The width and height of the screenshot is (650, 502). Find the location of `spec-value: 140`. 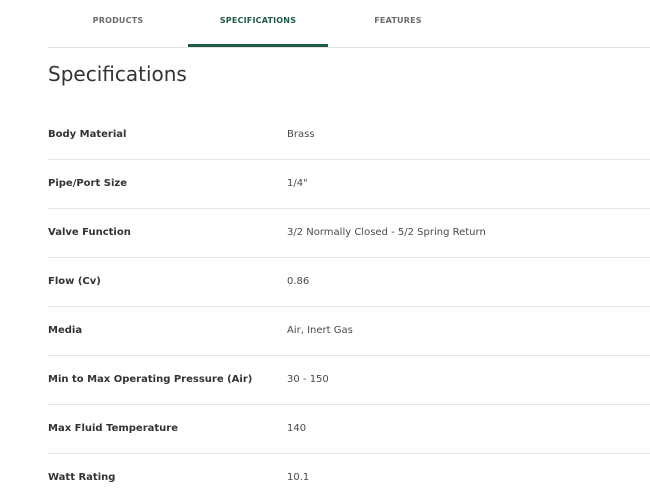

spec-value: 140 is located at coordinates (297, 428).